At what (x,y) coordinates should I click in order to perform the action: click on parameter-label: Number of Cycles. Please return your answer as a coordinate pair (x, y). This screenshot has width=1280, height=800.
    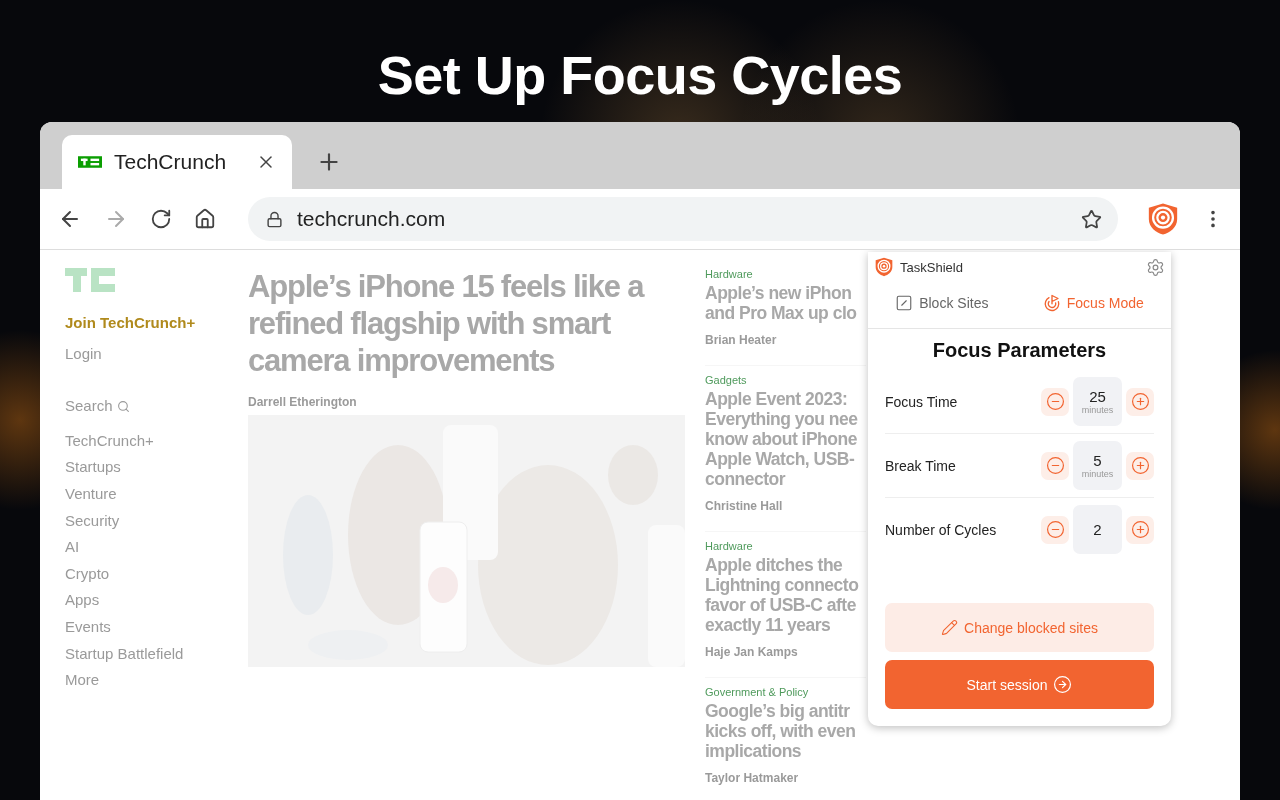
    Looking at the image, I should click on (941, 529).